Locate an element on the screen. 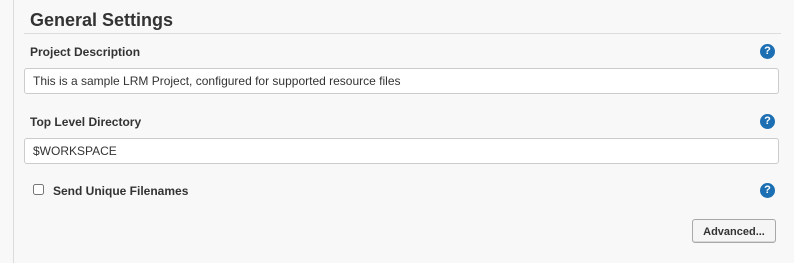 This screenshot has width=800, height=263. panel-left-divider is located at coordinates (13, 131).